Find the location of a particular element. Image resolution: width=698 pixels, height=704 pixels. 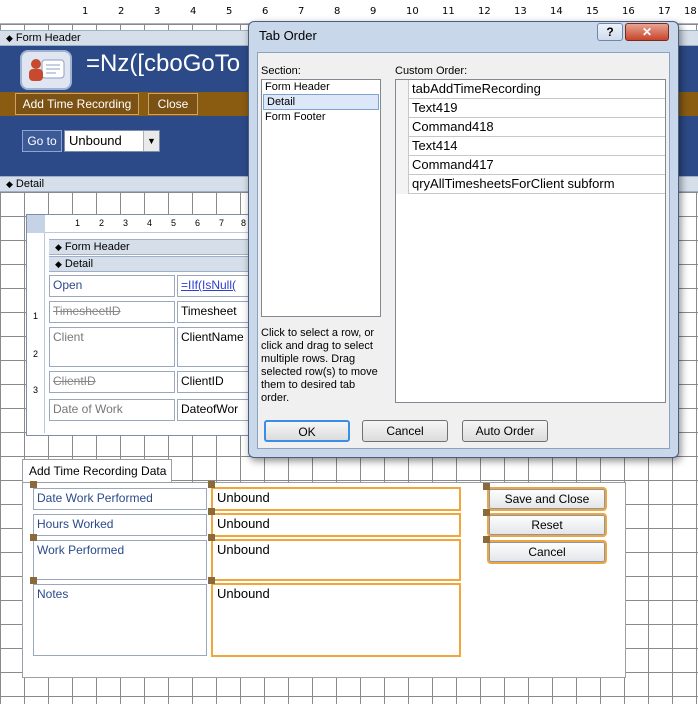

subform-header-band: ◆ Form Header is located at coordinates (149, 247).